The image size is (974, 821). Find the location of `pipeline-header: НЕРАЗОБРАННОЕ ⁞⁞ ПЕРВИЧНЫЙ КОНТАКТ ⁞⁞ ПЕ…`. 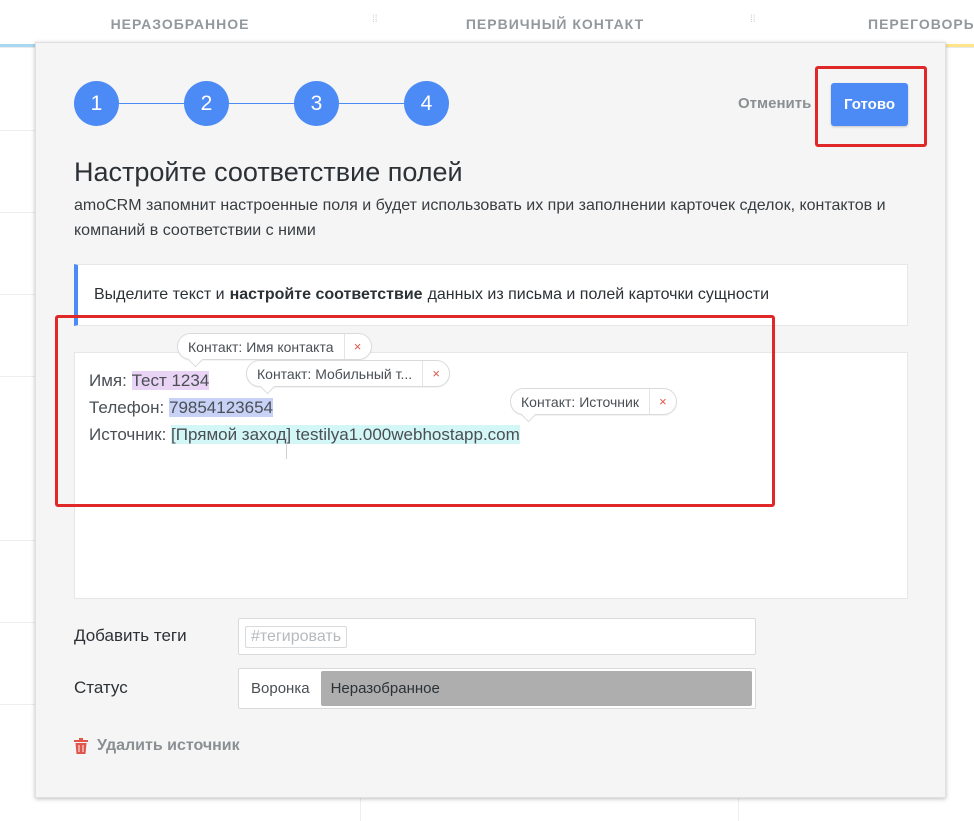

pipeline-header: НЕРАЗОБРАННОЕ ⁞⁞ ПЕРВИЧНЫЙ КОНТАКТ ⁞⁞ ПЕ… is located at coordinates (487, 24).